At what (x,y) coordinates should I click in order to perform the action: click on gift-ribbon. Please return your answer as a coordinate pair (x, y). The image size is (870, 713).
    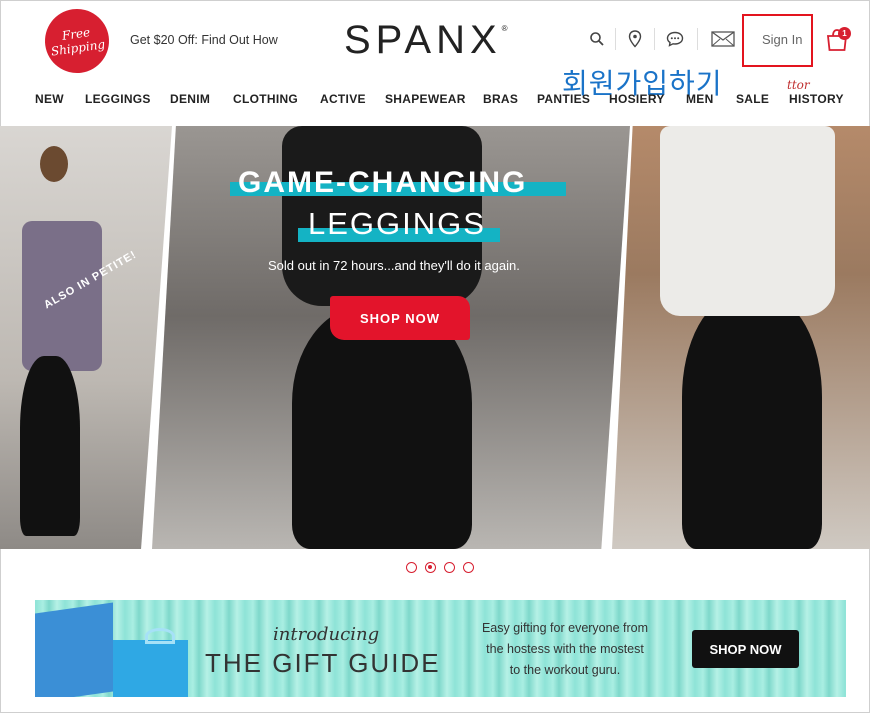
    Looking at the image, I should click on (160, 636).